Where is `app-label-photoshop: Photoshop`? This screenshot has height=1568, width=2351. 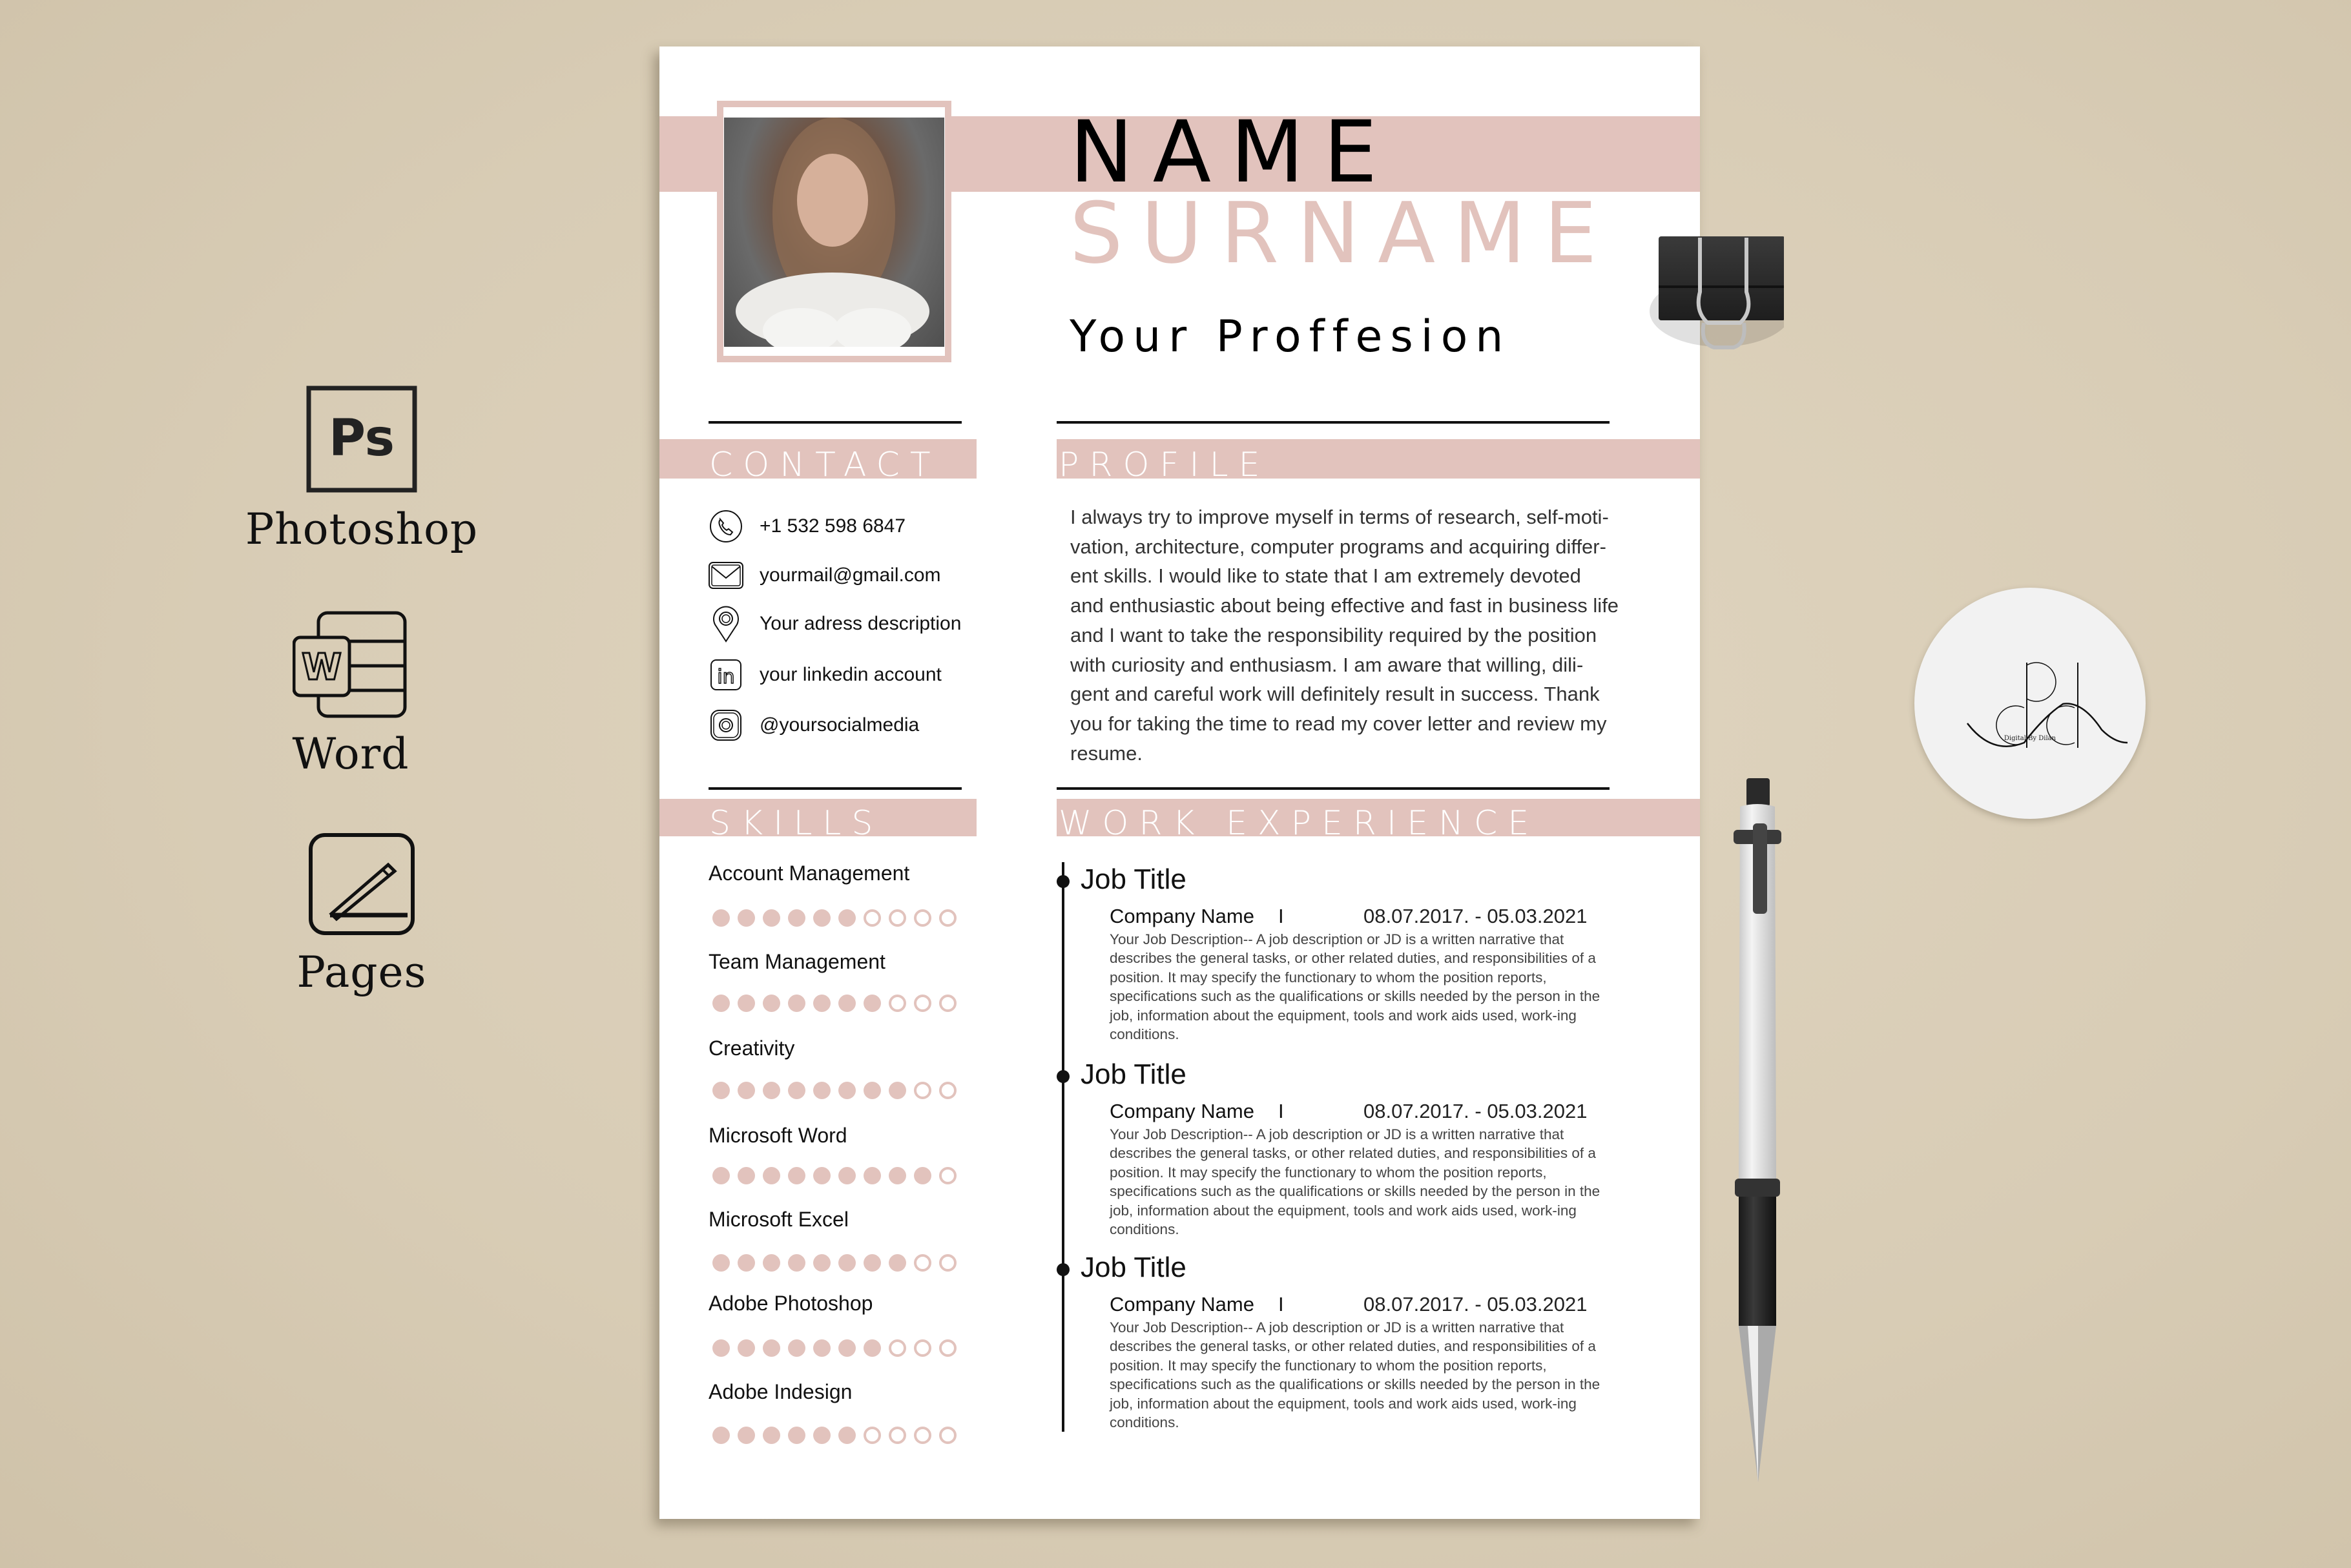 app-label-photoshop: Photoshop is located at coordinates (362, 529).